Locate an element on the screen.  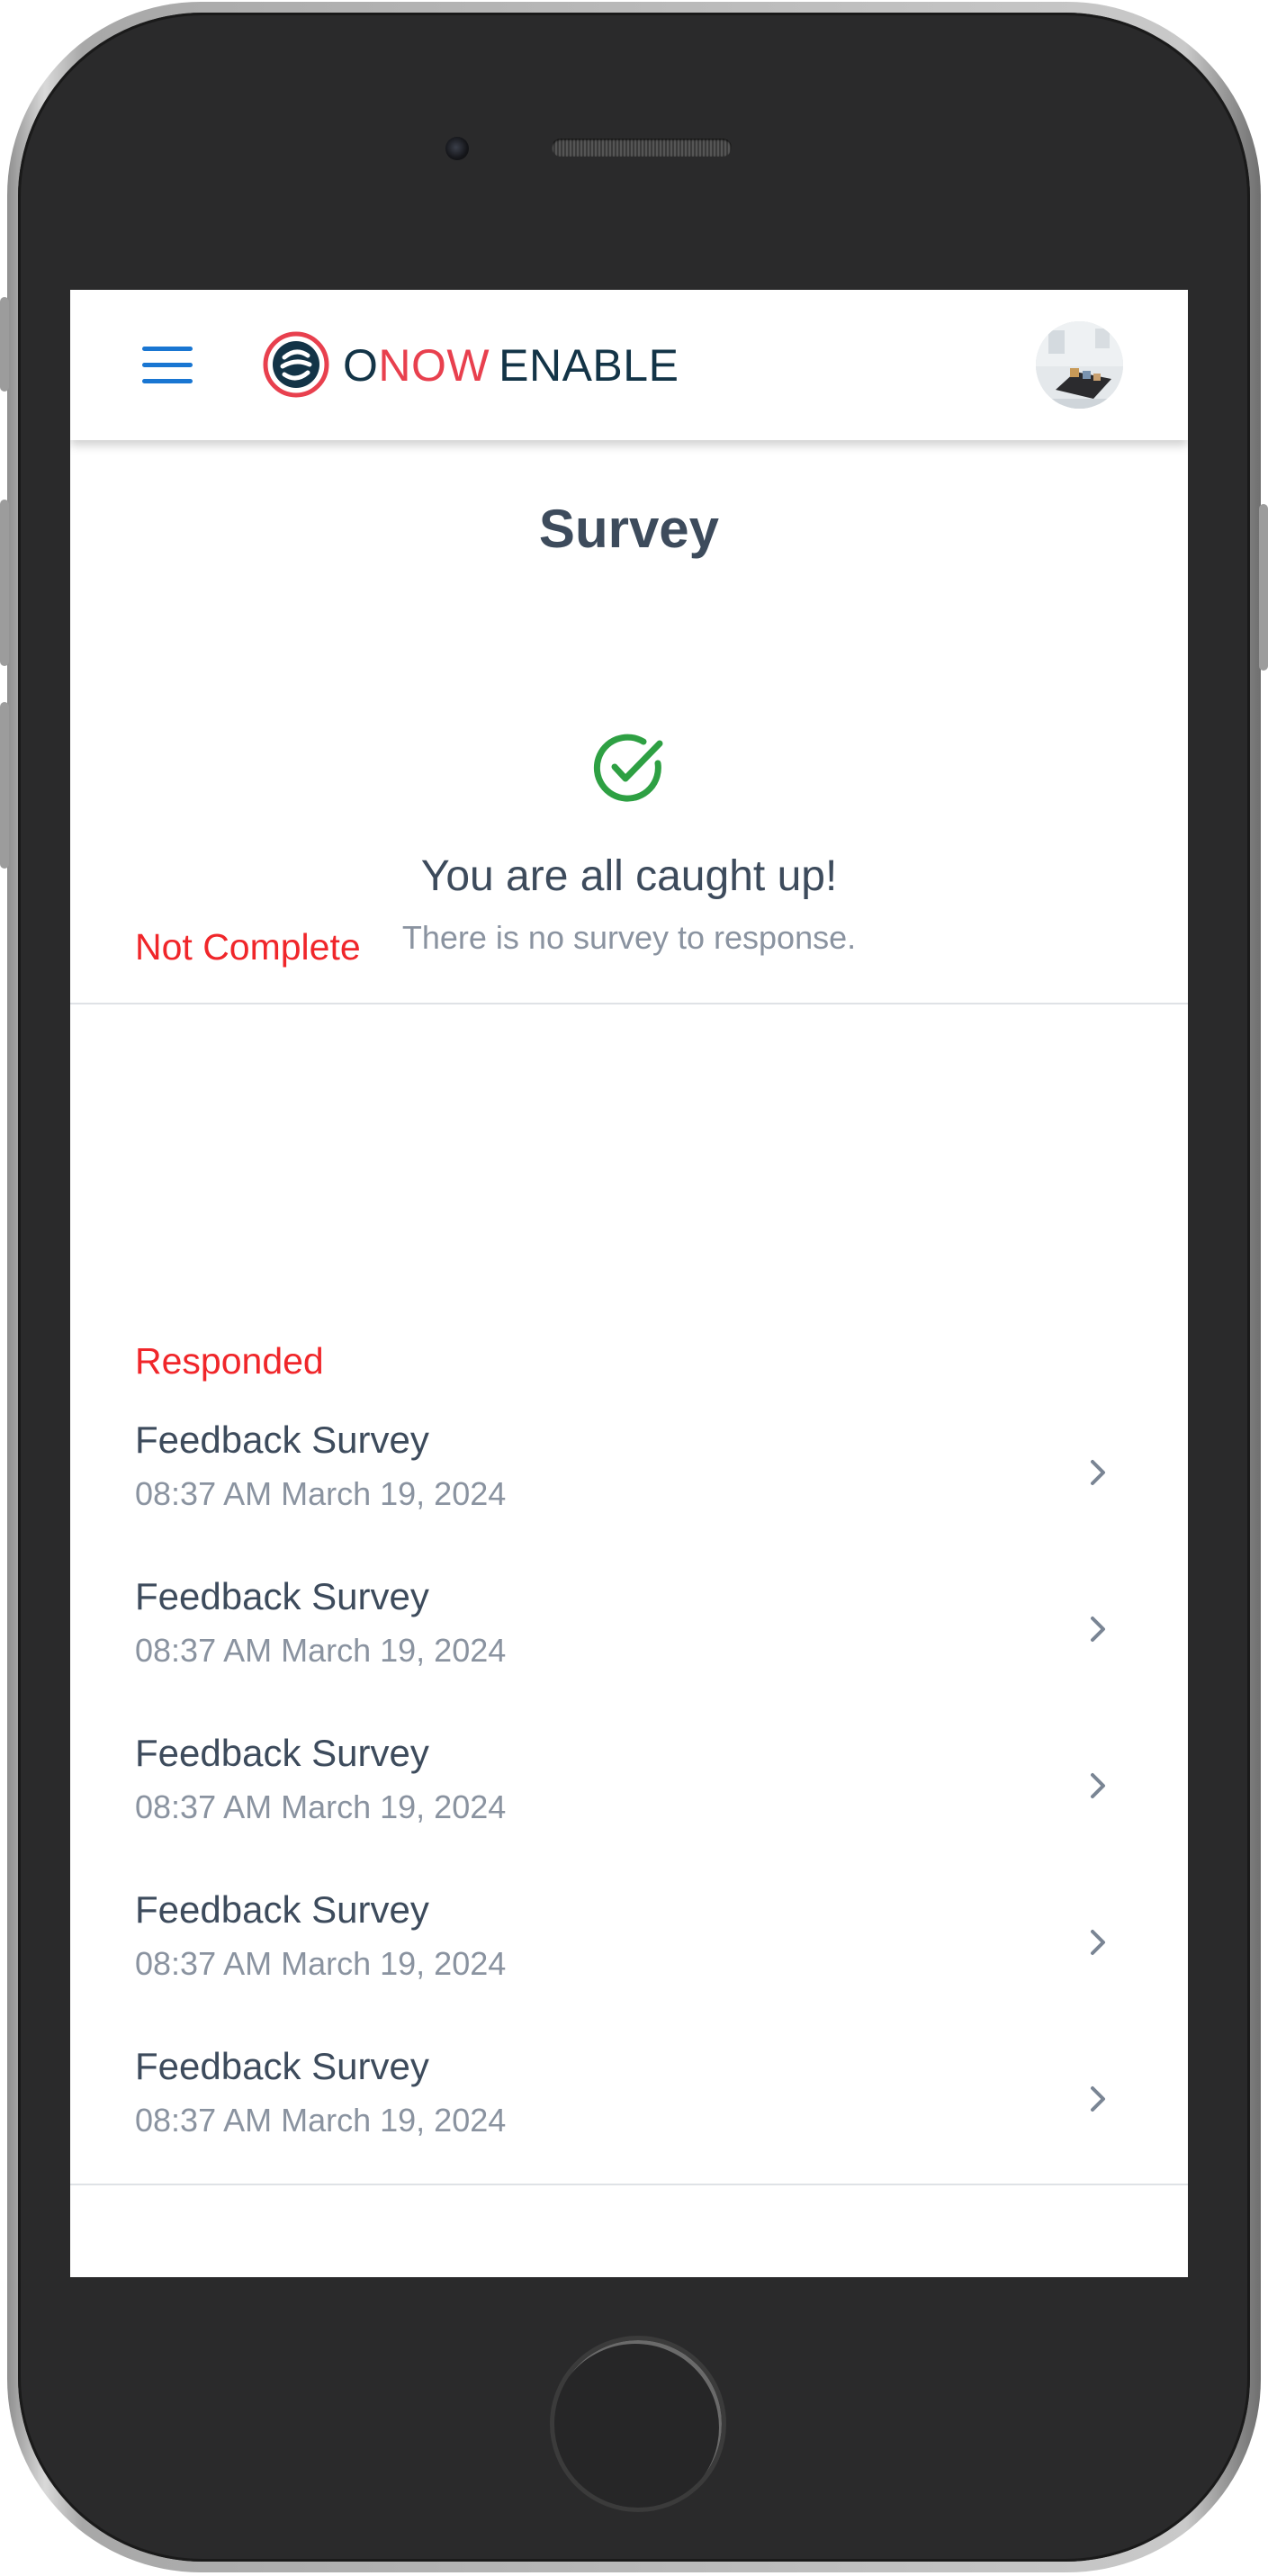
user-avatar is located at coordinates (1079, 365).